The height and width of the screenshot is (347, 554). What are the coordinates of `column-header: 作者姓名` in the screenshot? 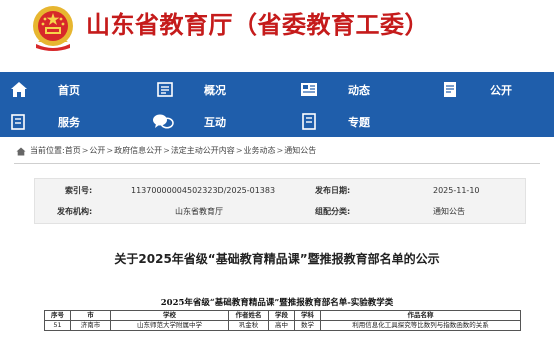 It's located at (248, 315).